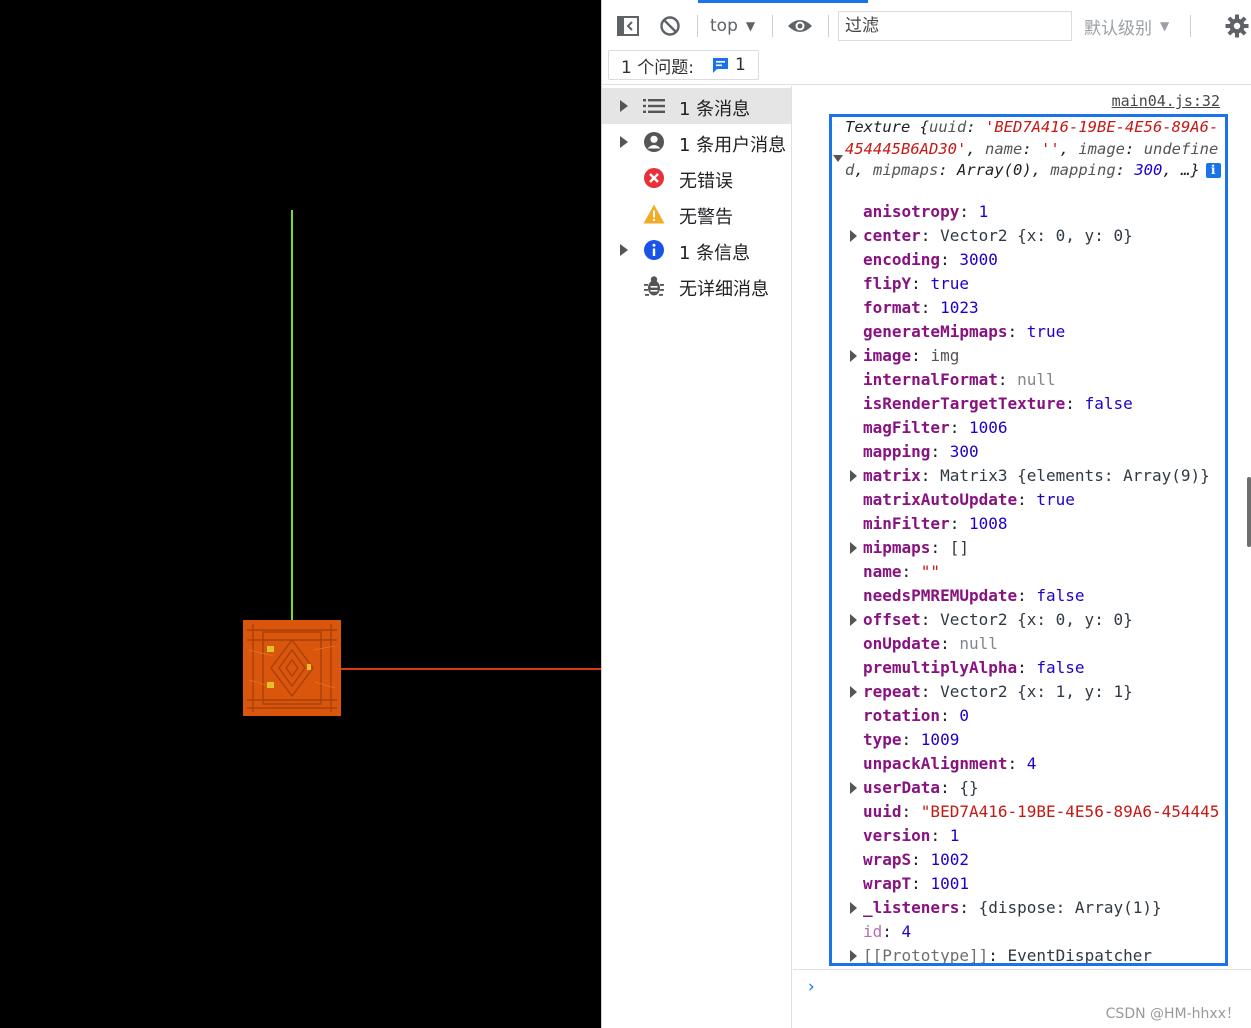 The width and height of the screenshot is (1251, 1028). What do you see at coordinates (670, 26) in the screenshot?
I see `clear-console-icon` at bounding box center [670, 26].